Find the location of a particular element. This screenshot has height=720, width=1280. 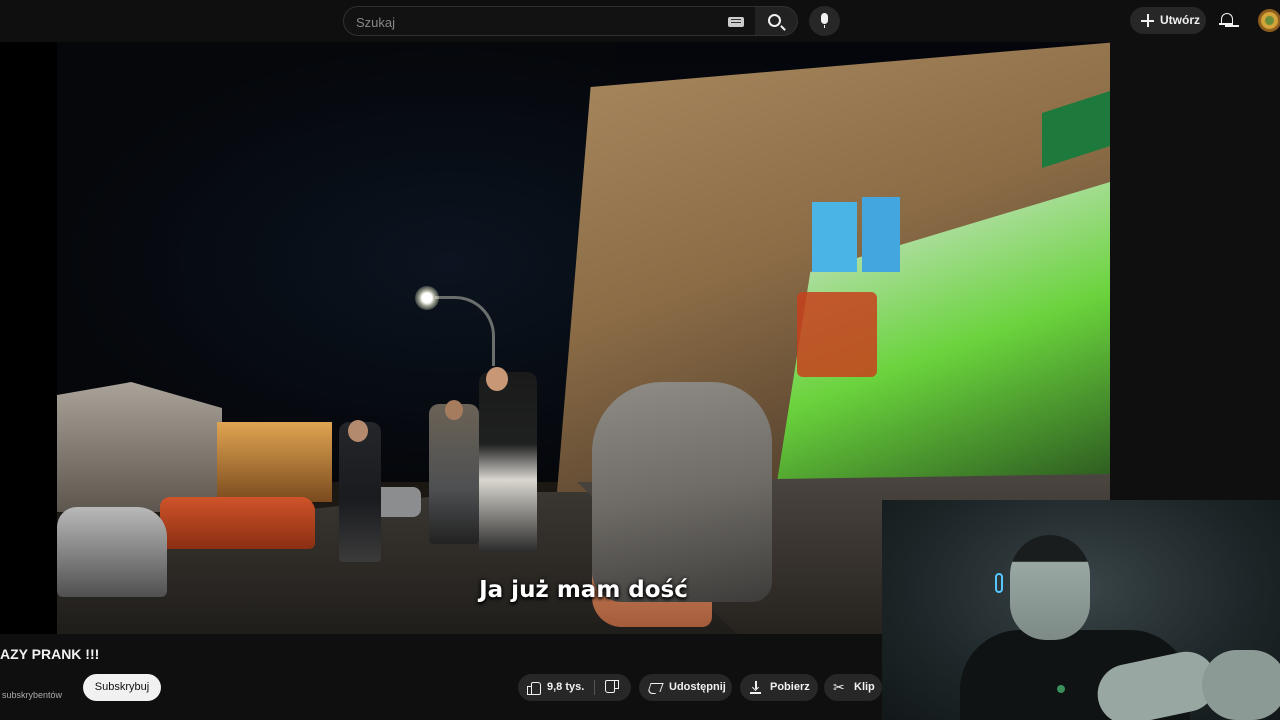

top-bar: Utwórz is located at coordinates (640, 21).